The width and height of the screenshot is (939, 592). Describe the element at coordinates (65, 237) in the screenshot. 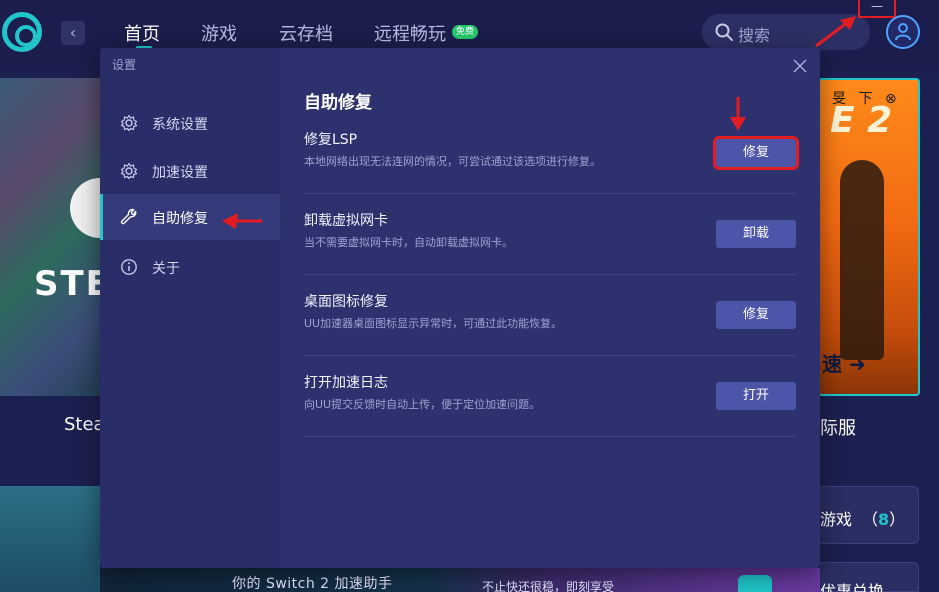

I see `steam-game-card: STE` at that location.